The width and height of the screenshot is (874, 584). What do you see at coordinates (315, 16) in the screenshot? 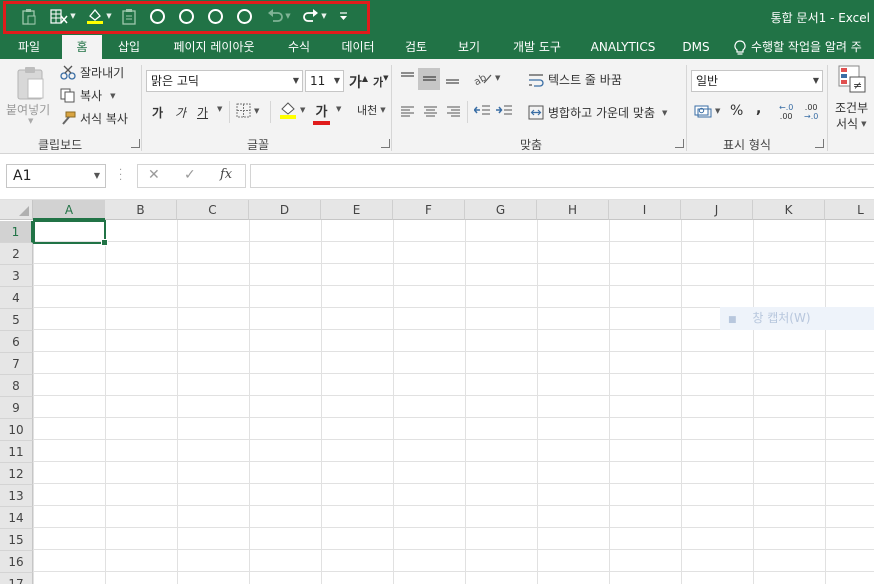
I see `redo-icon: ▼` at bounding box center [315, 16].